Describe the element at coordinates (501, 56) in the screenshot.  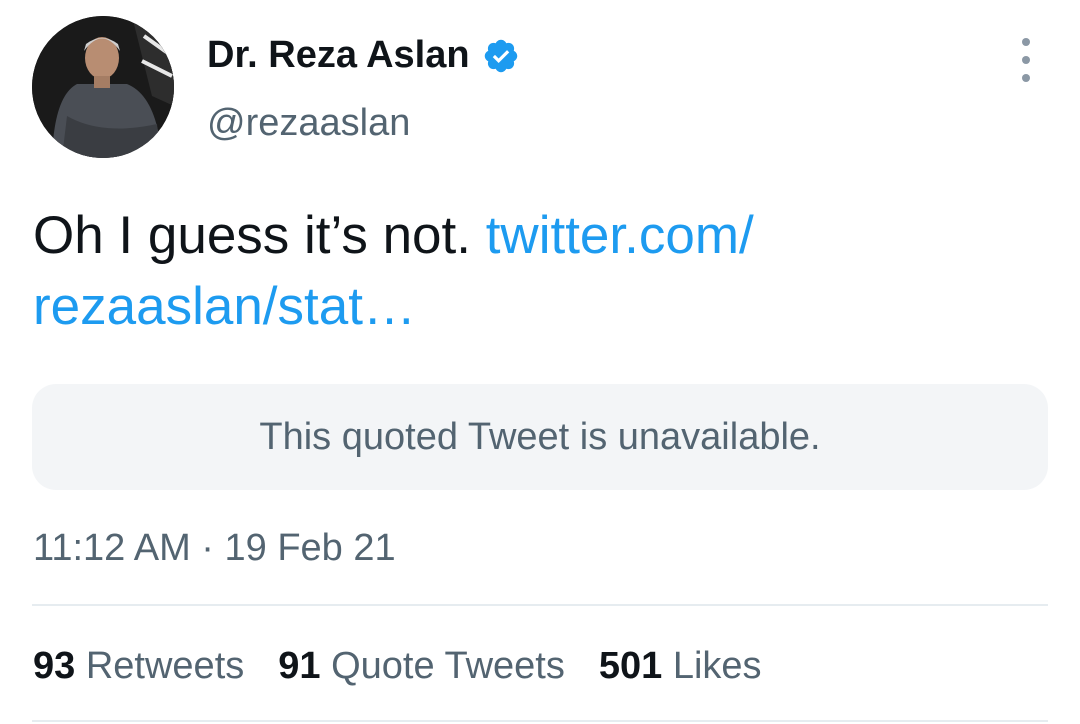
I see `verified-badge-icon` at that location.